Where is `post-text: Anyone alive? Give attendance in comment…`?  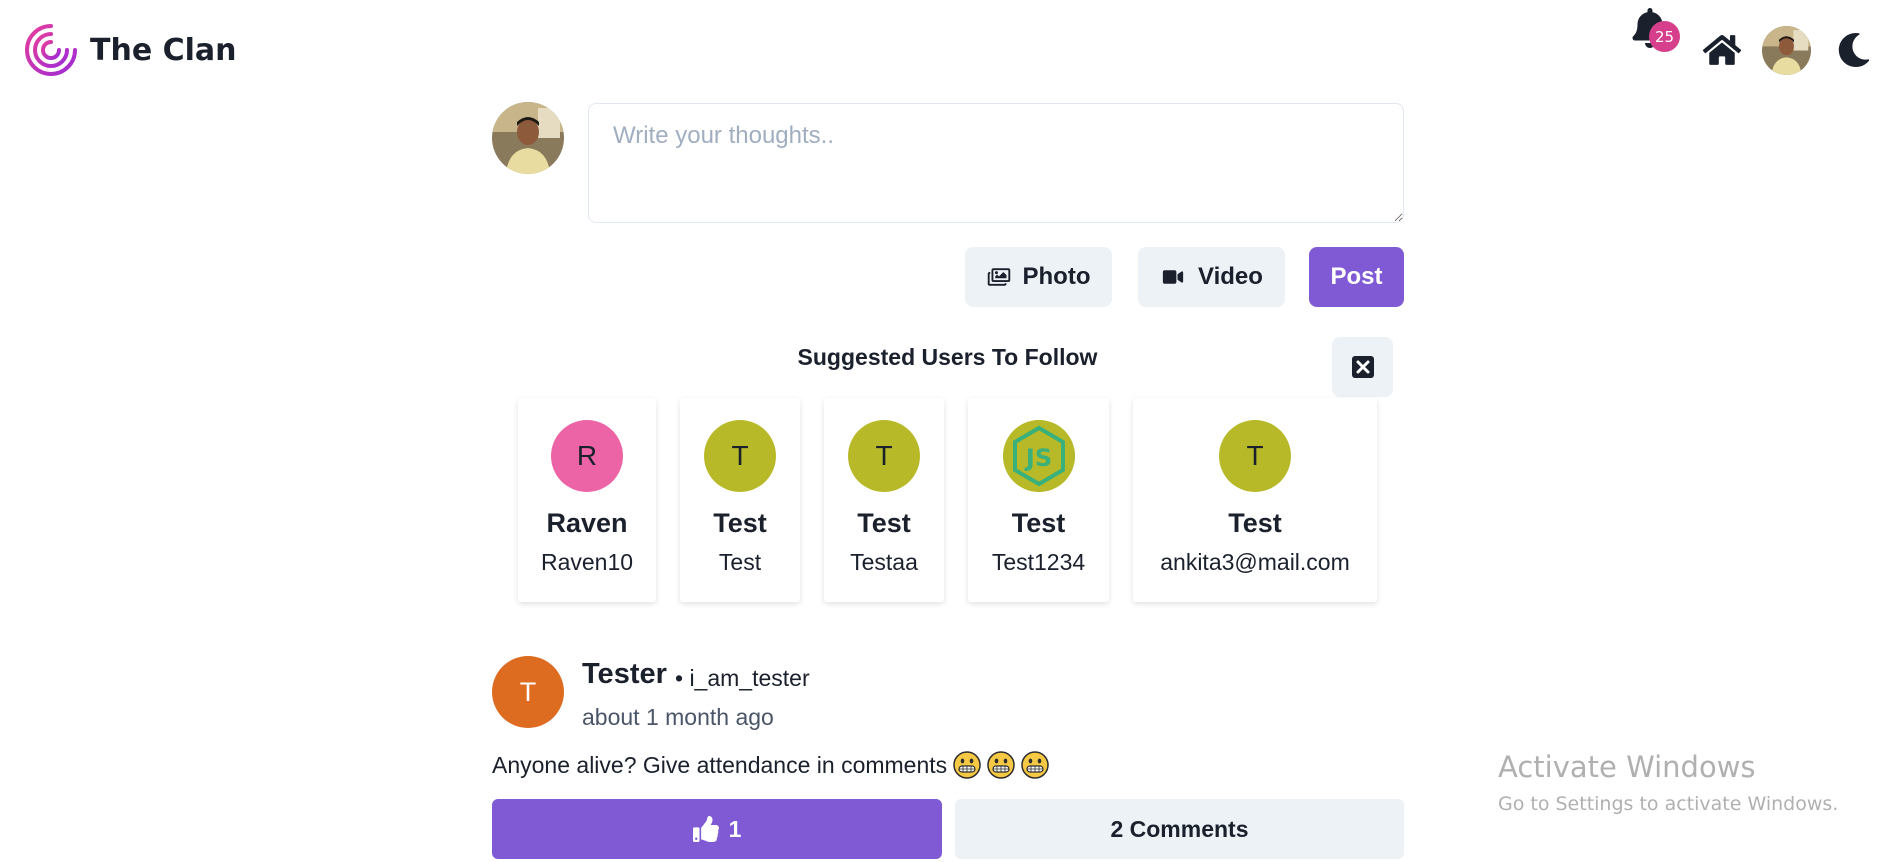 post-text: Anyone alive? Give attendance in comment… is located at coordinates (720, 764).